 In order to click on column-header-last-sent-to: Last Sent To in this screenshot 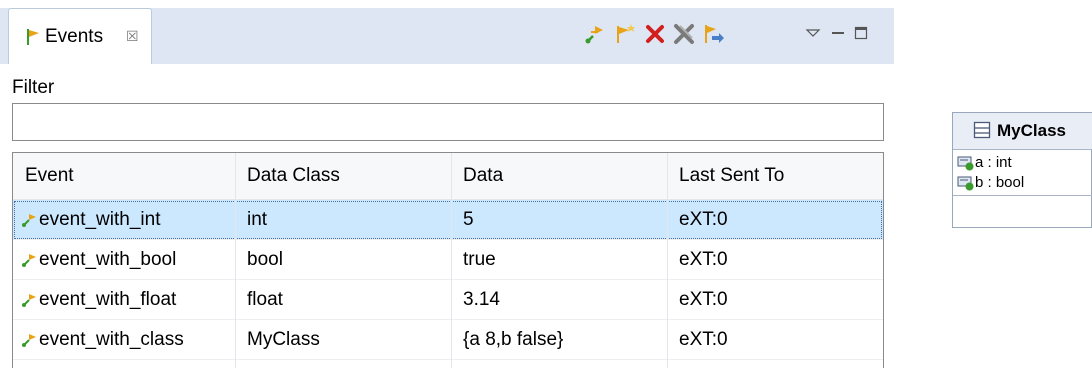, I will do `click(775, 176)`.